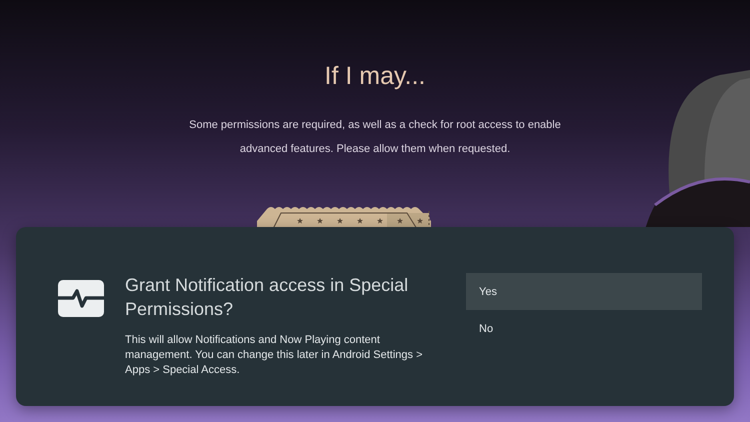  I want to click on dialog-title: Grant Notification access in Special Permissions?, so click(267, 297).